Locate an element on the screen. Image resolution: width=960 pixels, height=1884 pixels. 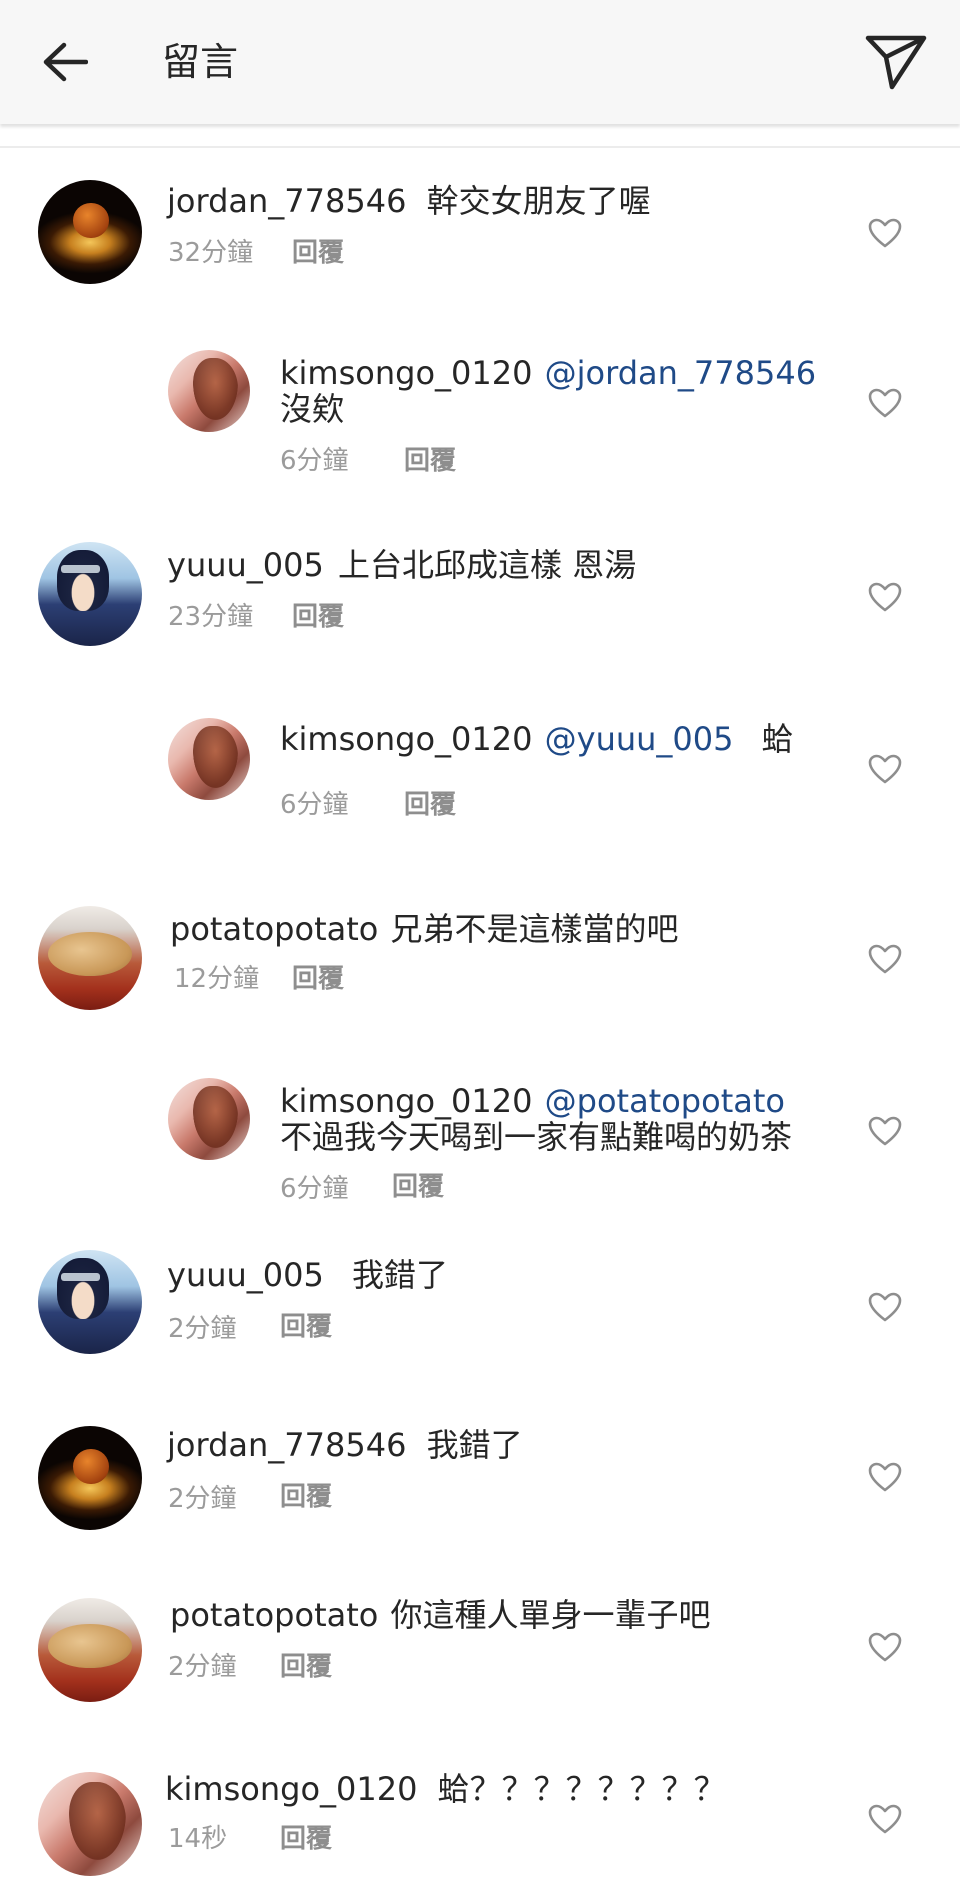
comment-body: 蛤？？？？？？？？ is located at coordinates (581, 1789).